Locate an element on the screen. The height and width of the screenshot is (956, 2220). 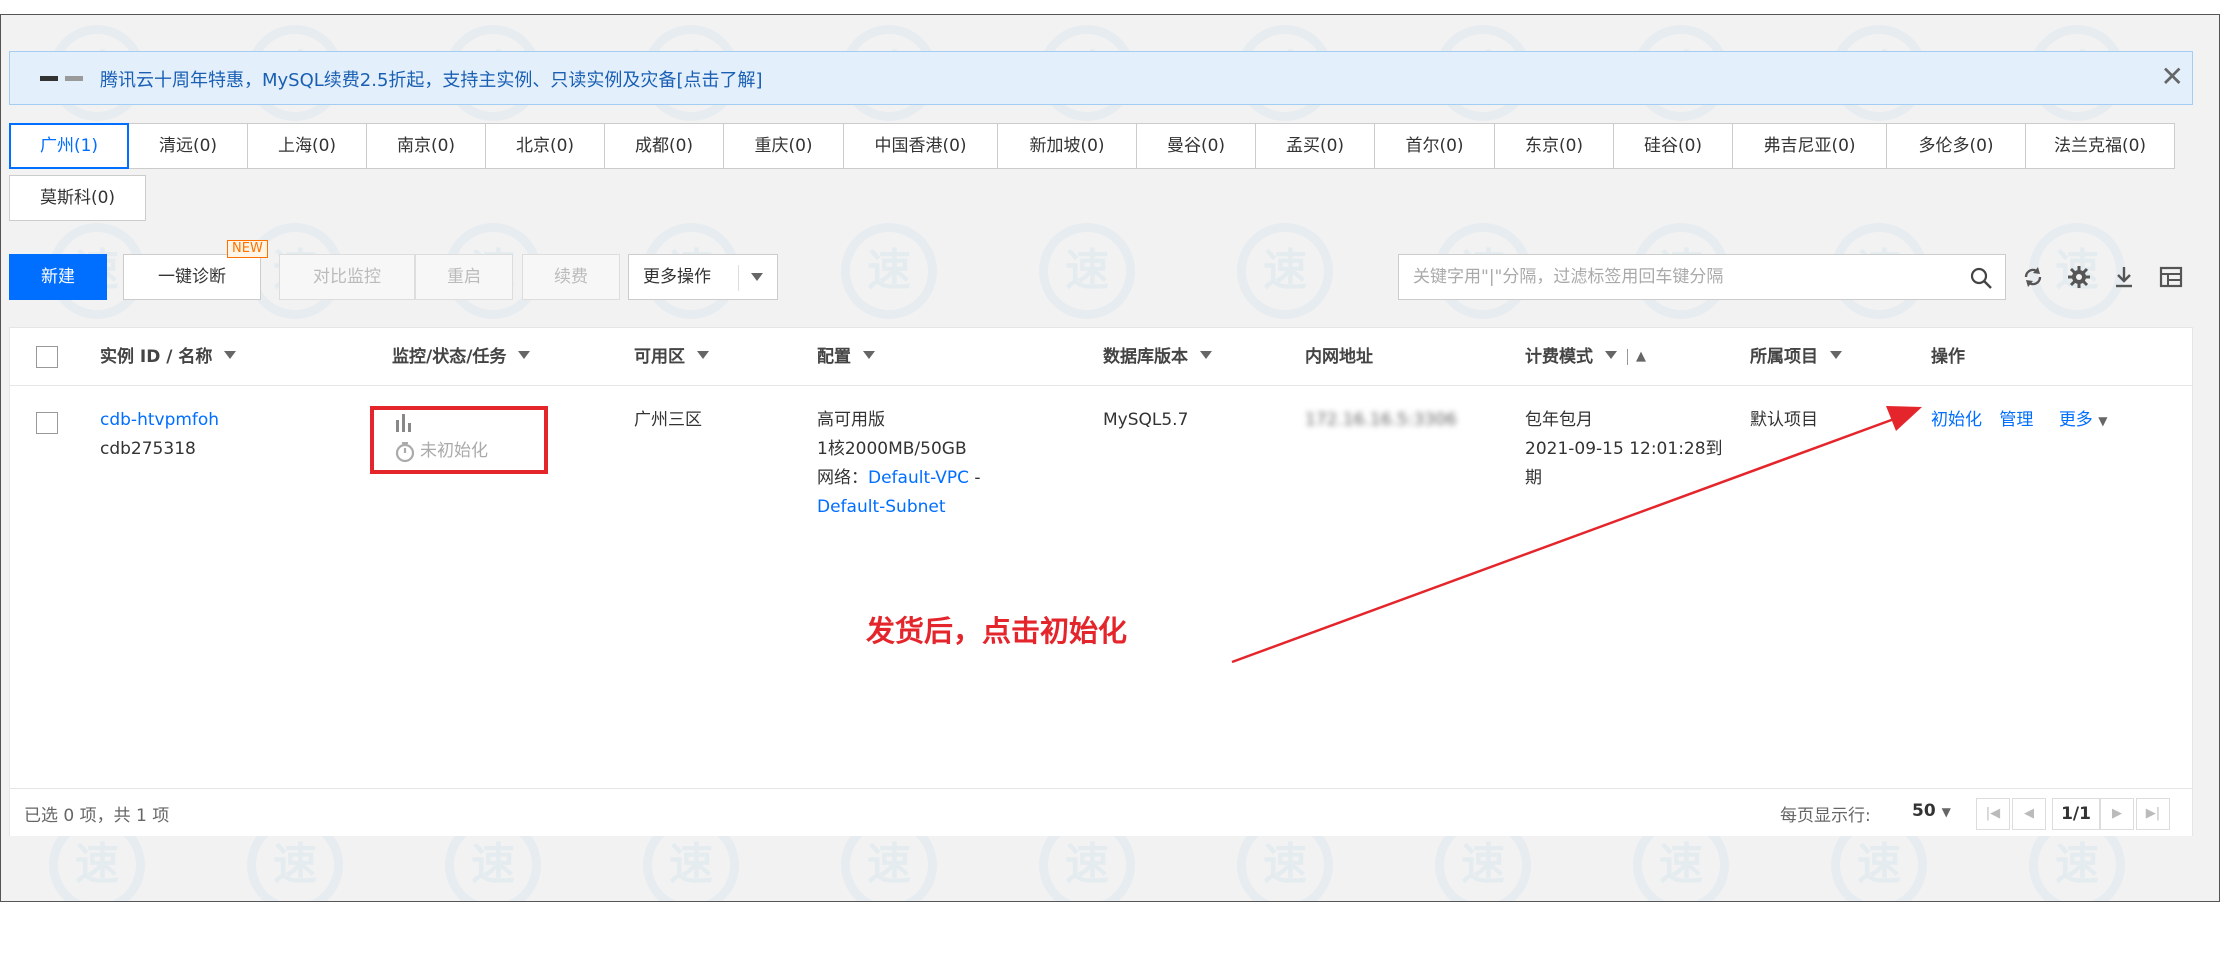
selection-summary: 已选 0 项，共 1 项 is located at coordinates (97, 816).